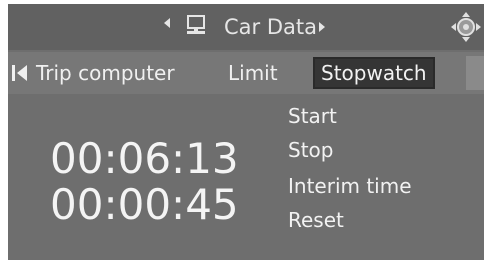  Describe the element at coordinates (105, 73) in the screenshot. I see `tab-trip-computer: Trip computer` at that location.